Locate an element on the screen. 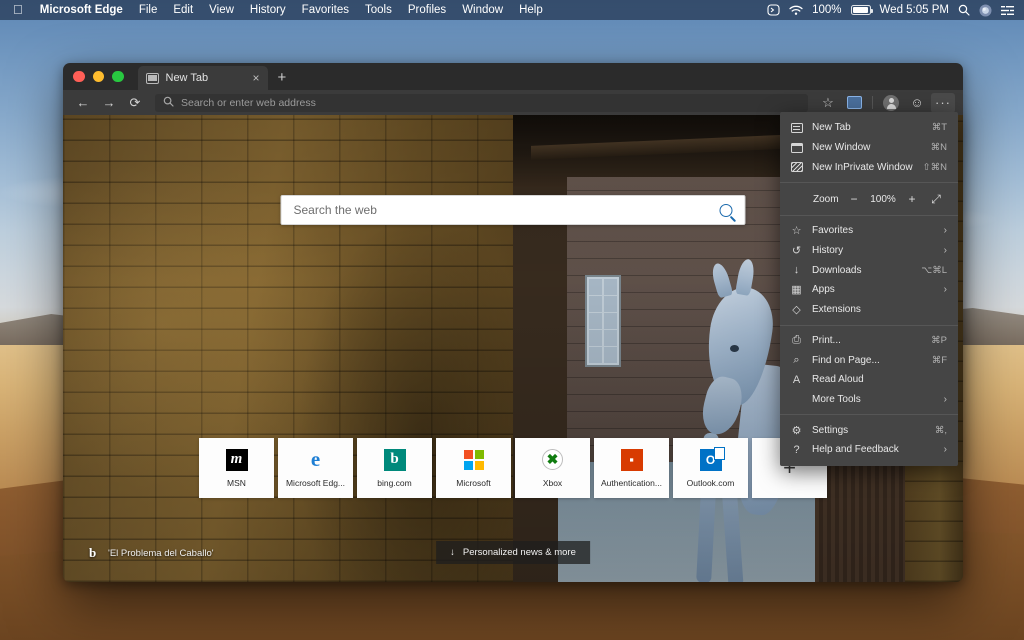 The width and height of the screenshot is (1024, 640). new-tab-button: + is located at coordinates (282, 77).